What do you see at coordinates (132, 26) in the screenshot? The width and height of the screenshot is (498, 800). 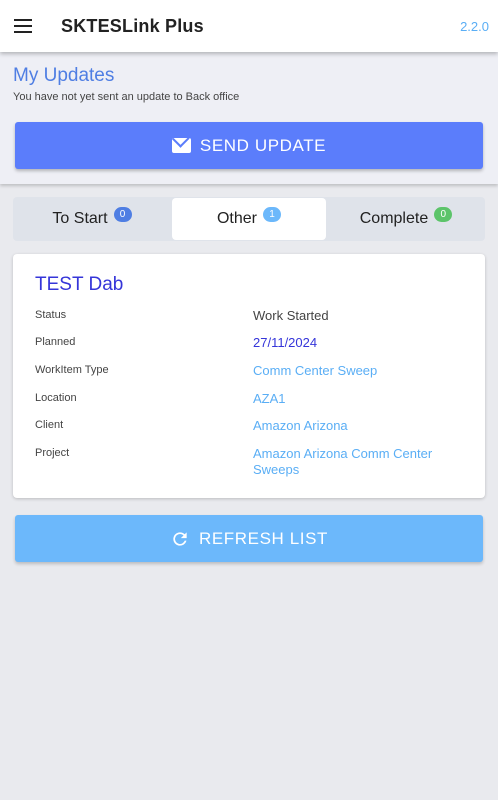 I see `app-title: SKTESLink Plus` at bounding box center [132, 26].